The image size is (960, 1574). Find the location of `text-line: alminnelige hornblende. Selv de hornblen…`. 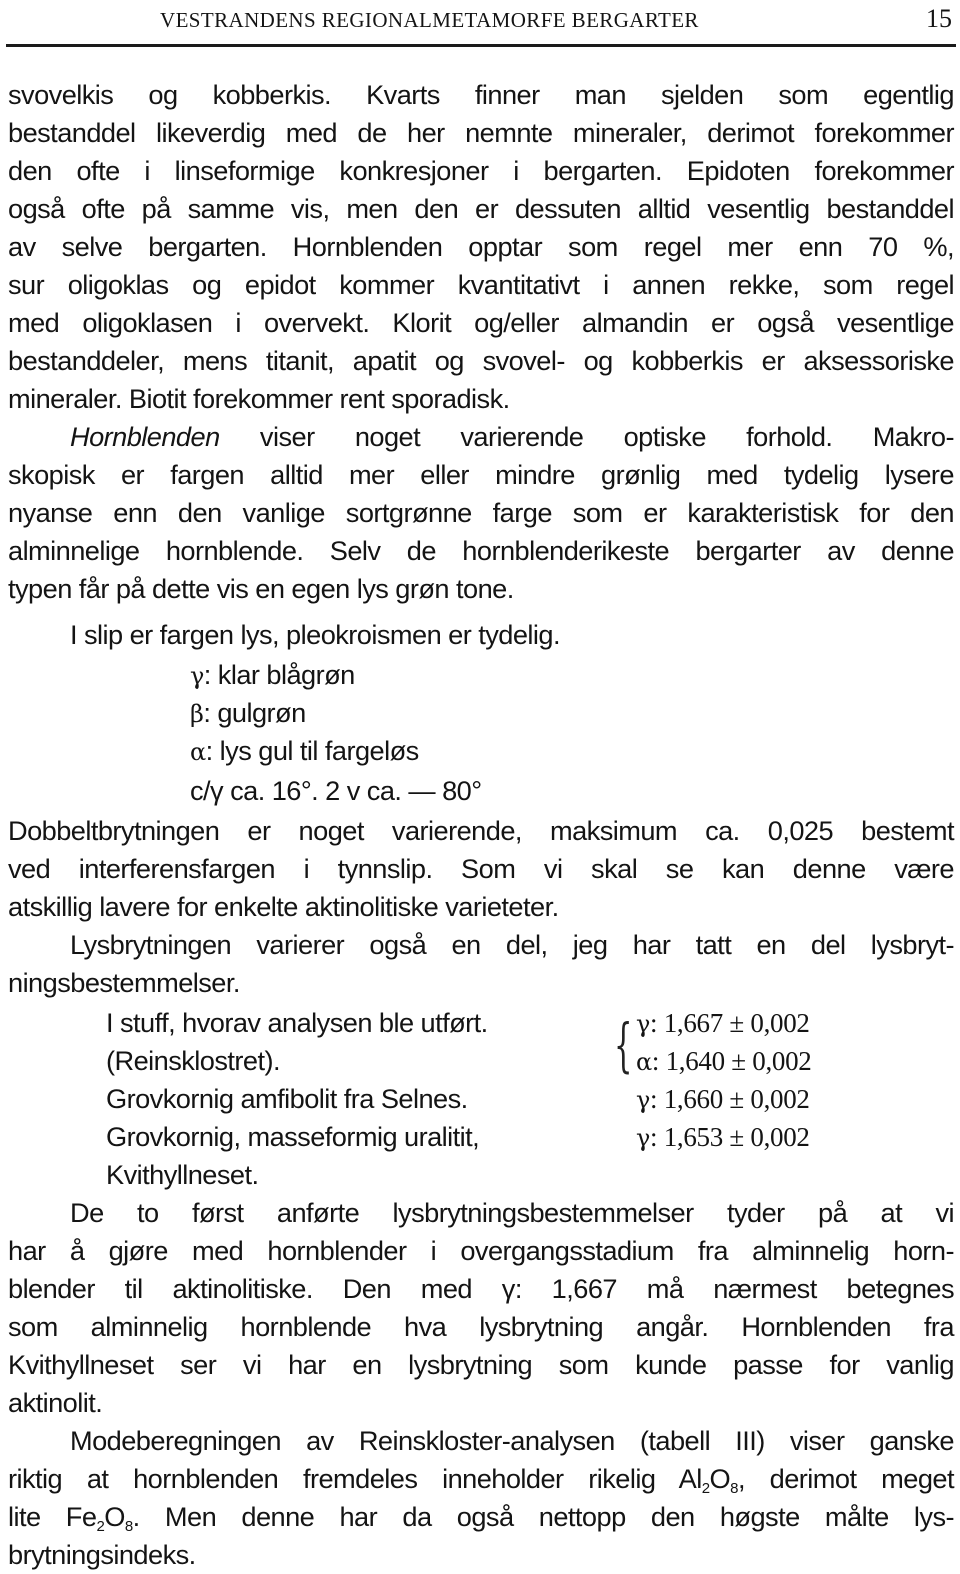

text-line: alminnelige hornblende. Selv de hornblen… is located at coordinates (481, 550).